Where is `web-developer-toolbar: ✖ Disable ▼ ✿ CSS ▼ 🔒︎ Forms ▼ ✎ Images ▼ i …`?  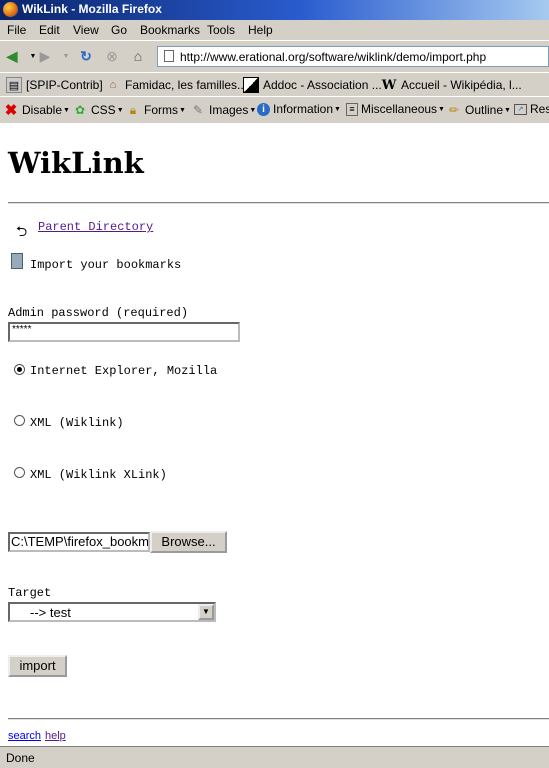 web-developer-toolbar: ✖ Disable ▼ ✿ CSS ▼ 🔒︎ Forms ▼ ✎ Images ▼ i … is located at coordinates (274, 109).